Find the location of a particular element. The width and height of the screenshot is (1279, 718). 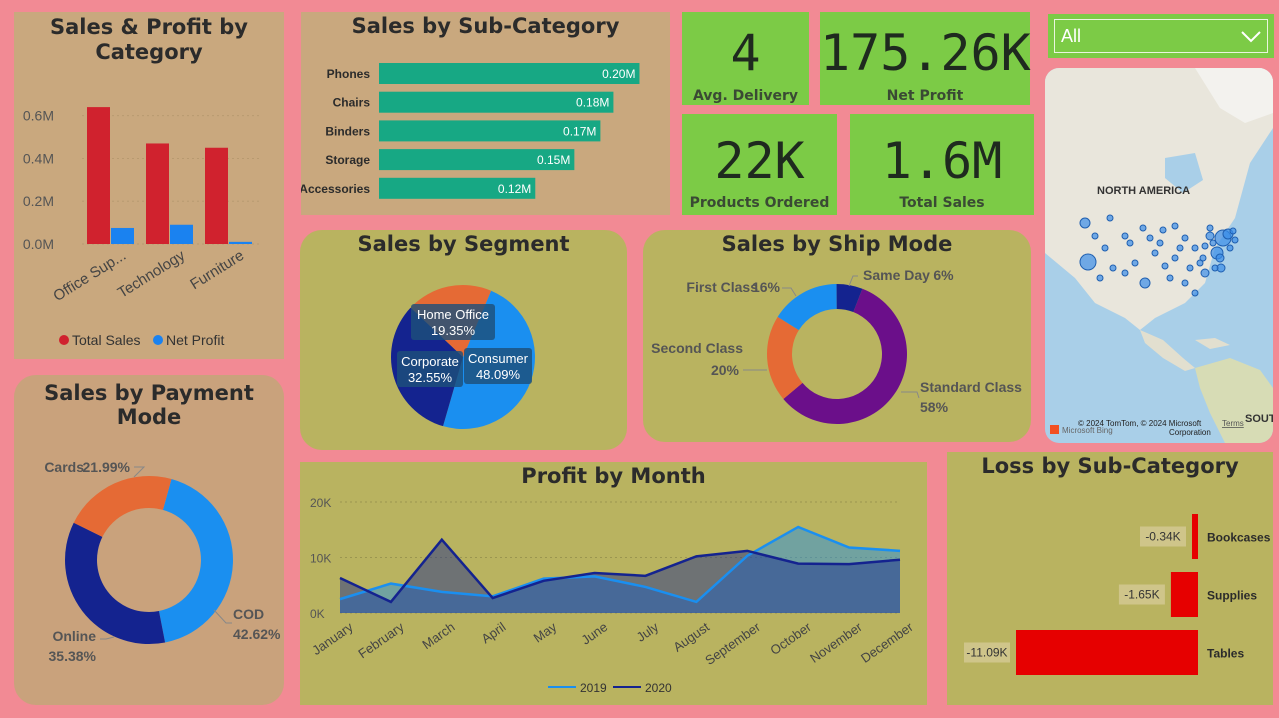

kpi-total-sales-value: 1.6M is located at coordinates (942, 161).